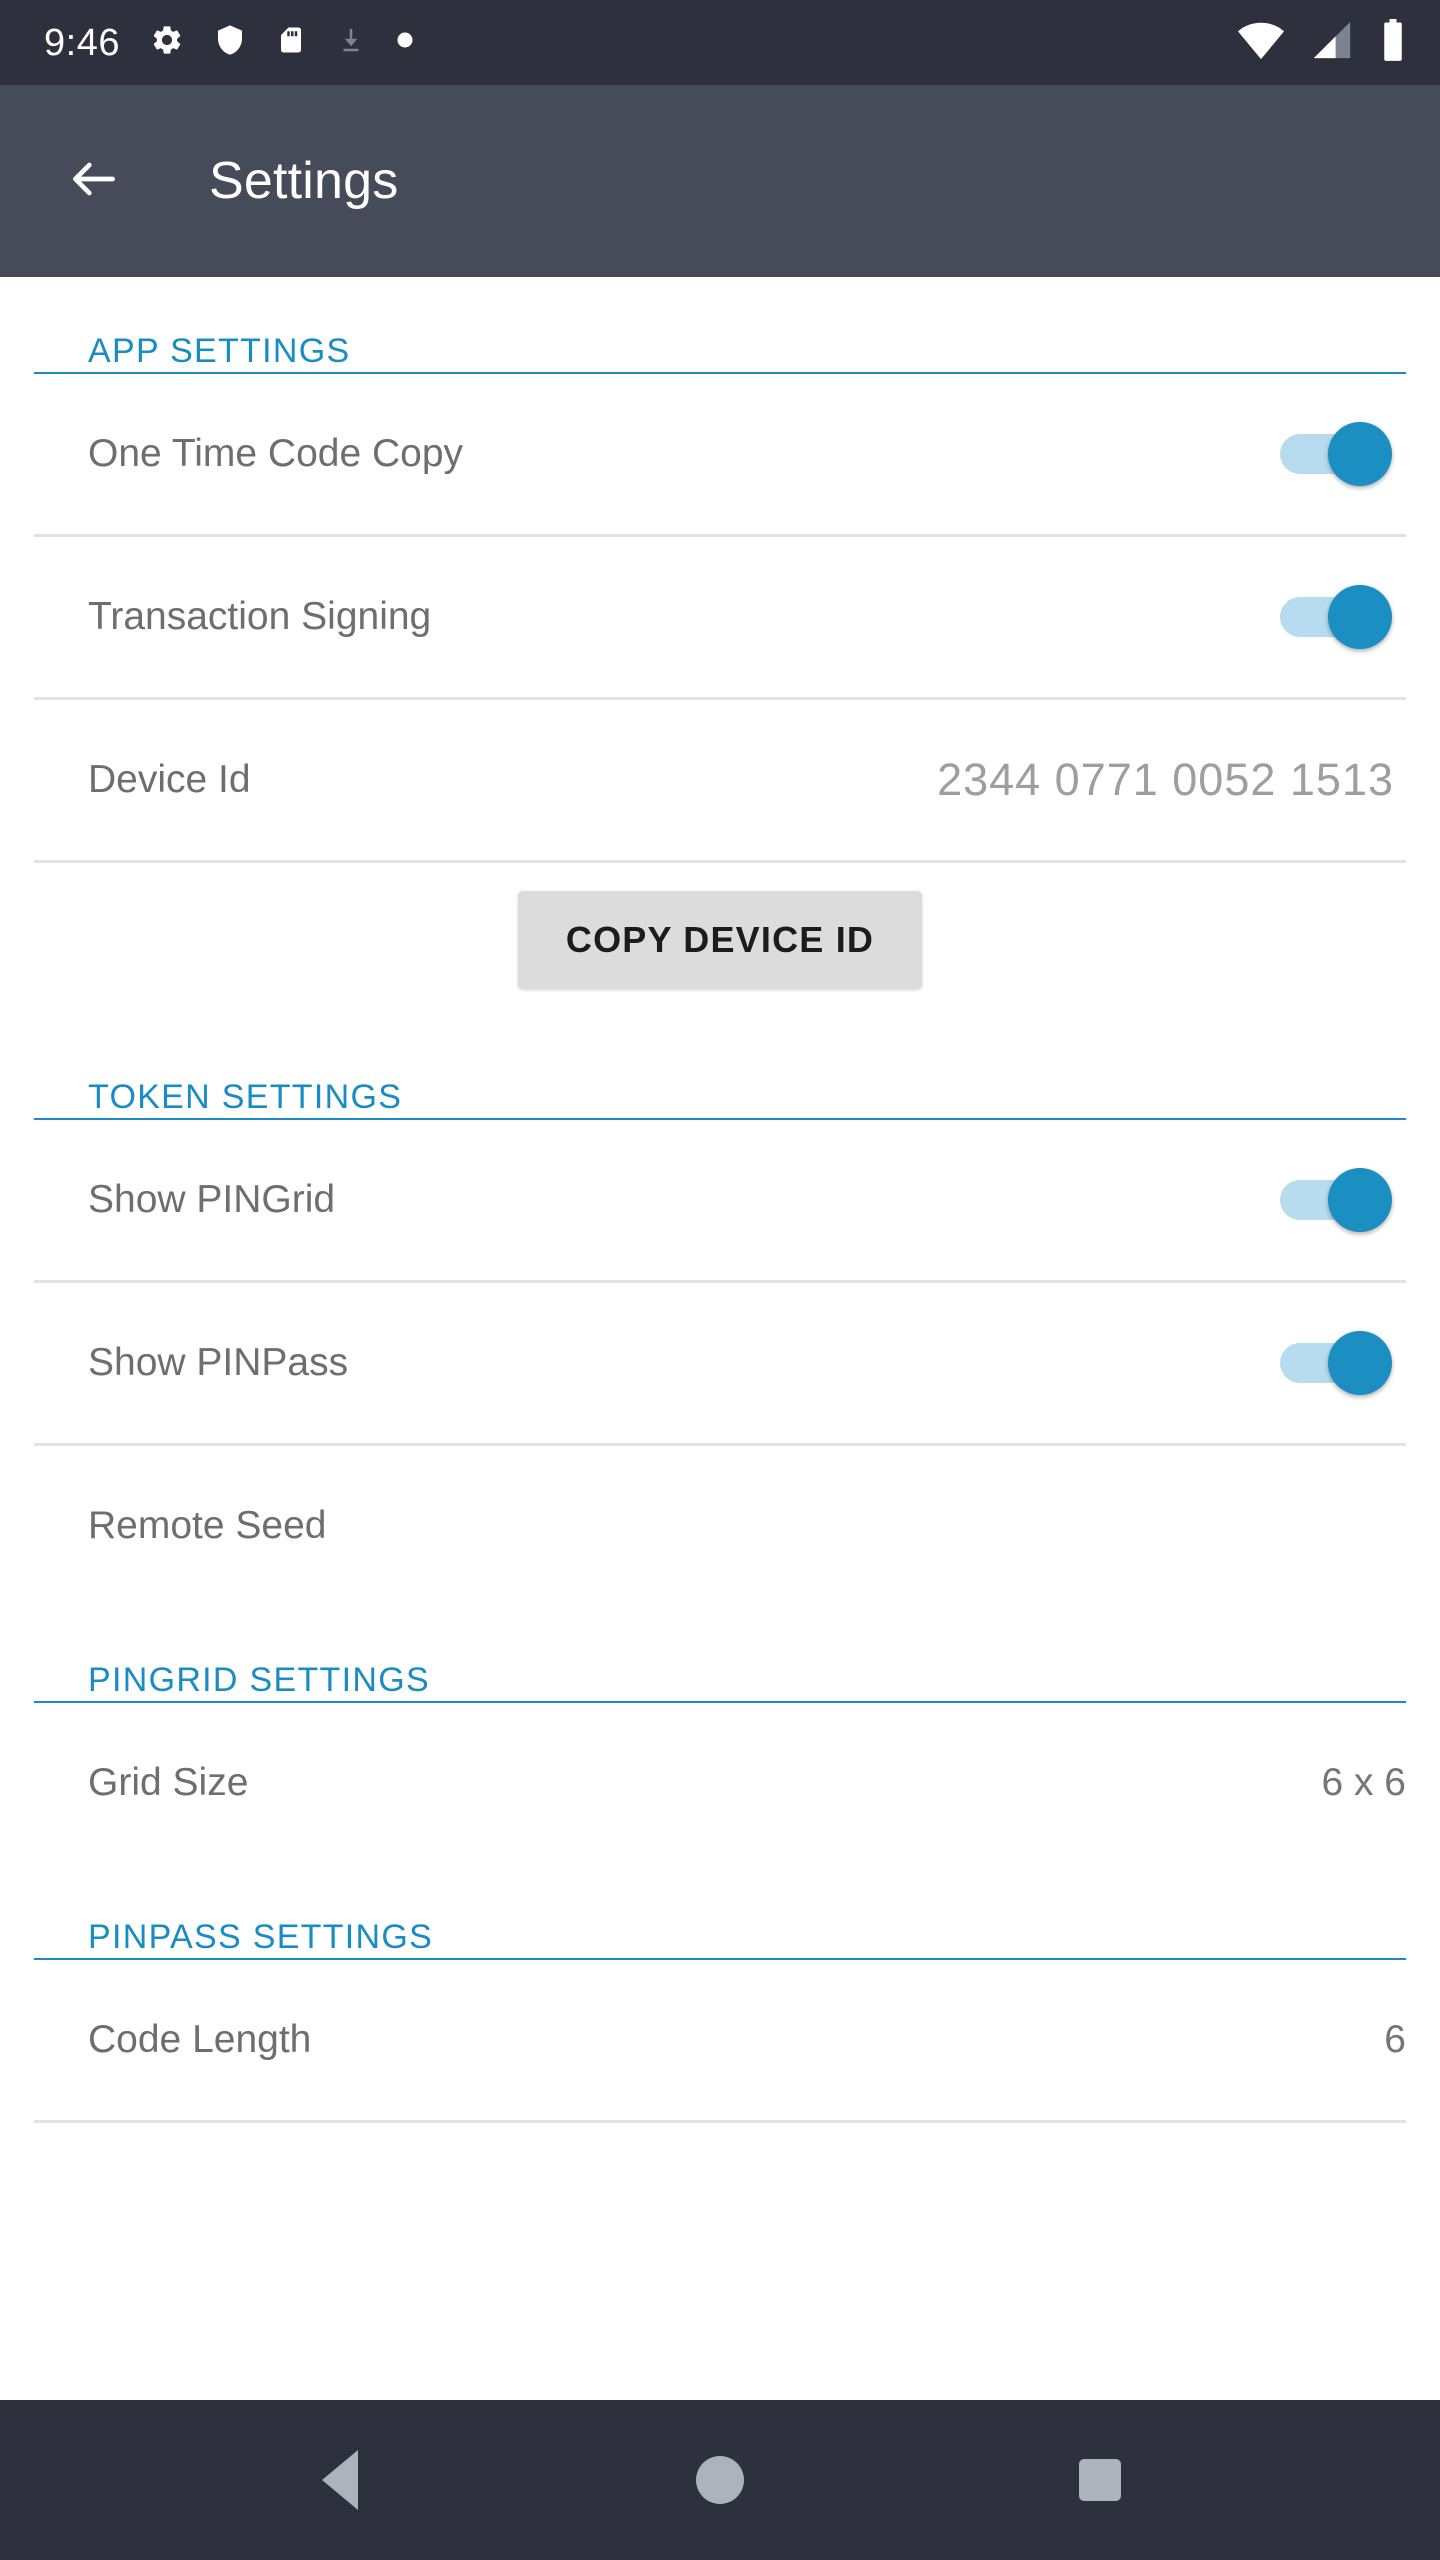  I want to click on row-label: Transaction Signing, so click(260, 616).